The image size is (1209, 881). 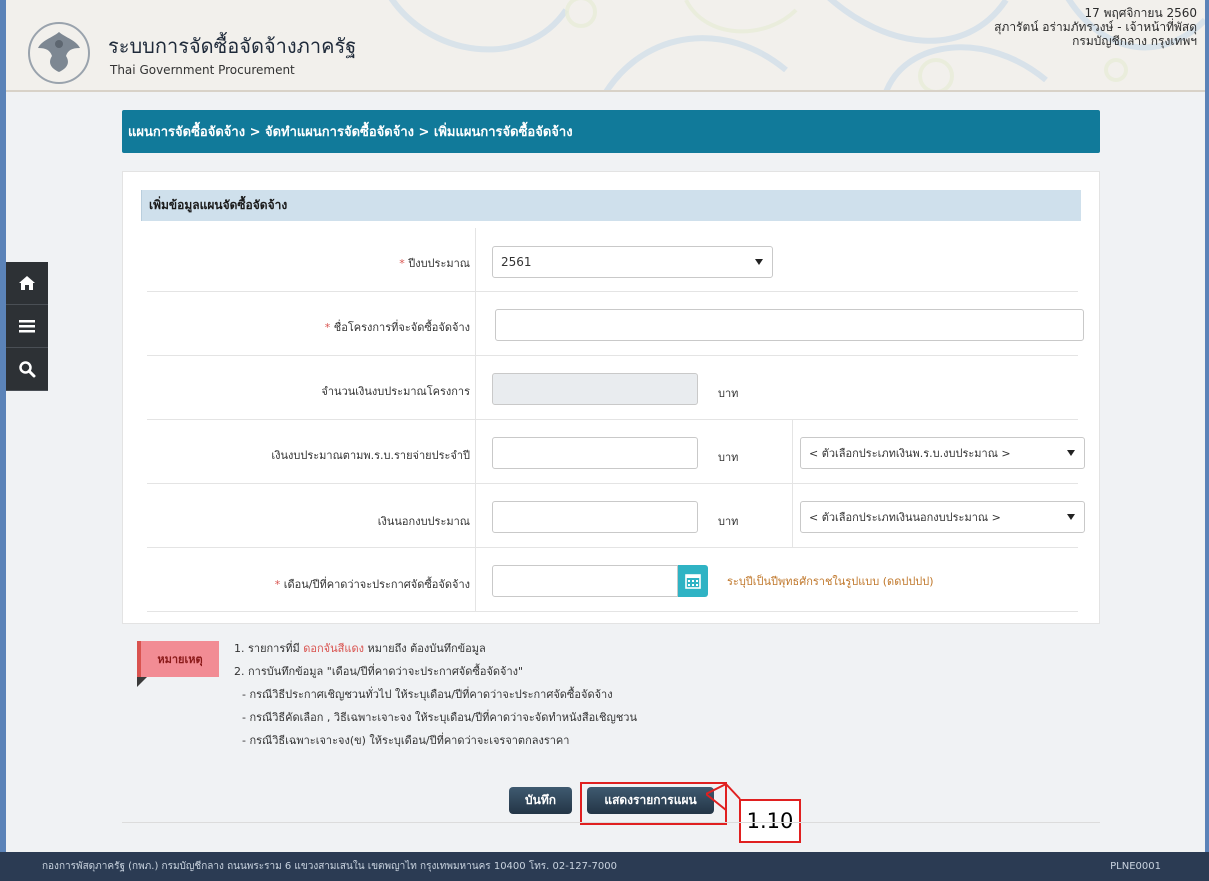 I want to click on card-divider, so click(x=611, y=822).